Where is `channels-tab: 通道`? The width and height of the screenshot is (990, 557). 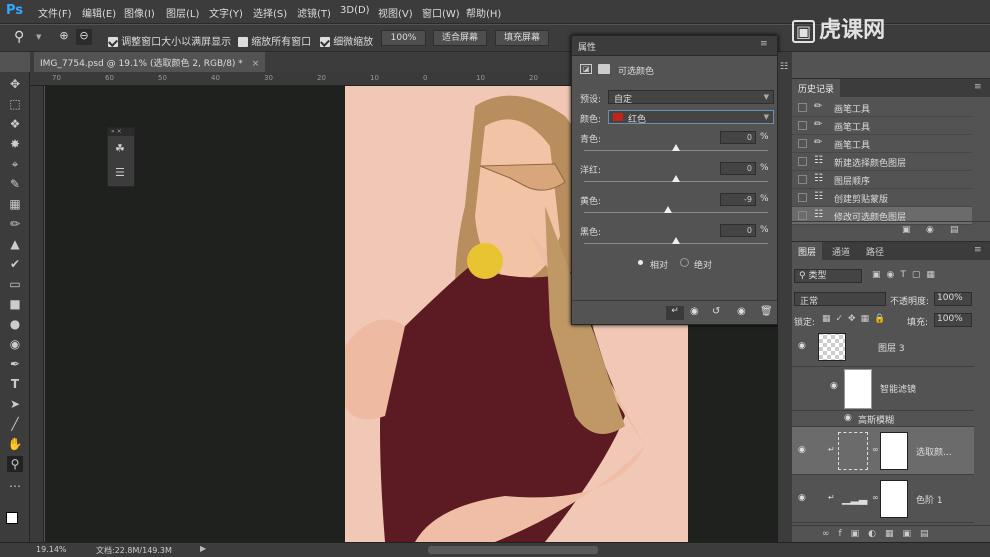 channels-tab: 通道 is located at coordinates (841, 251).